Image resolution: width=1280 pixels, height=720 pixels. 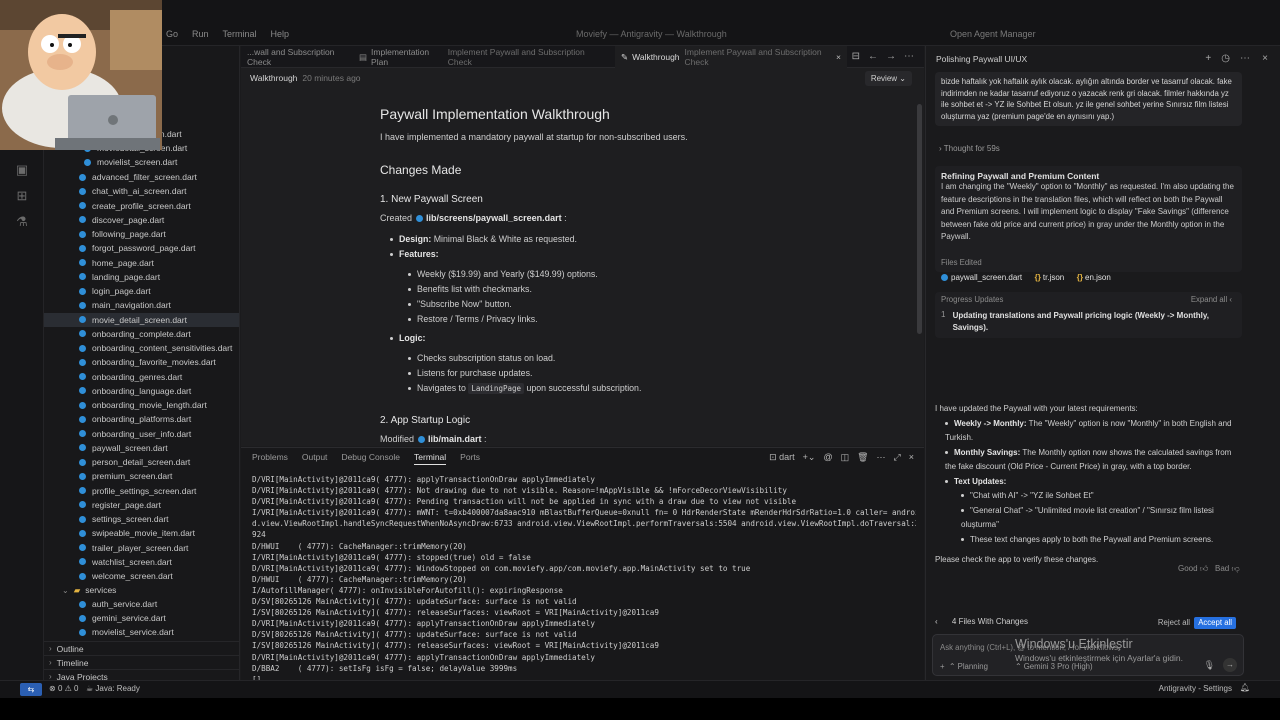 I want to click on file-item: landing_page.dart, so click(x=141, y=277).